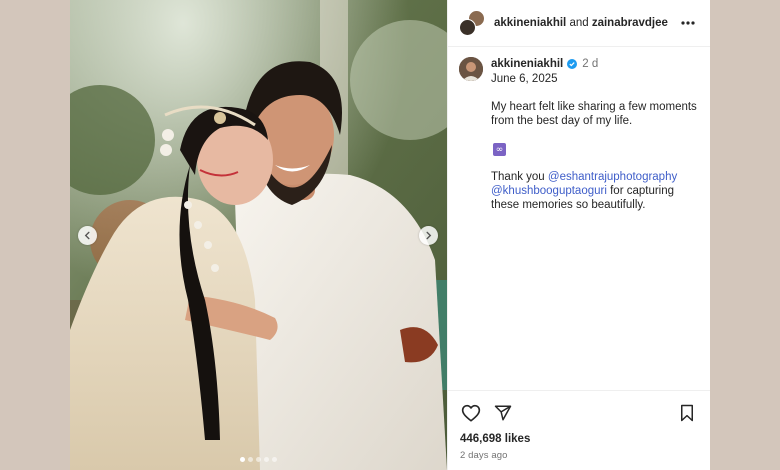  Describe the element at coordinates (579, 439) in the screenshot. I see `likes-count: 446,698 likes` at that location.